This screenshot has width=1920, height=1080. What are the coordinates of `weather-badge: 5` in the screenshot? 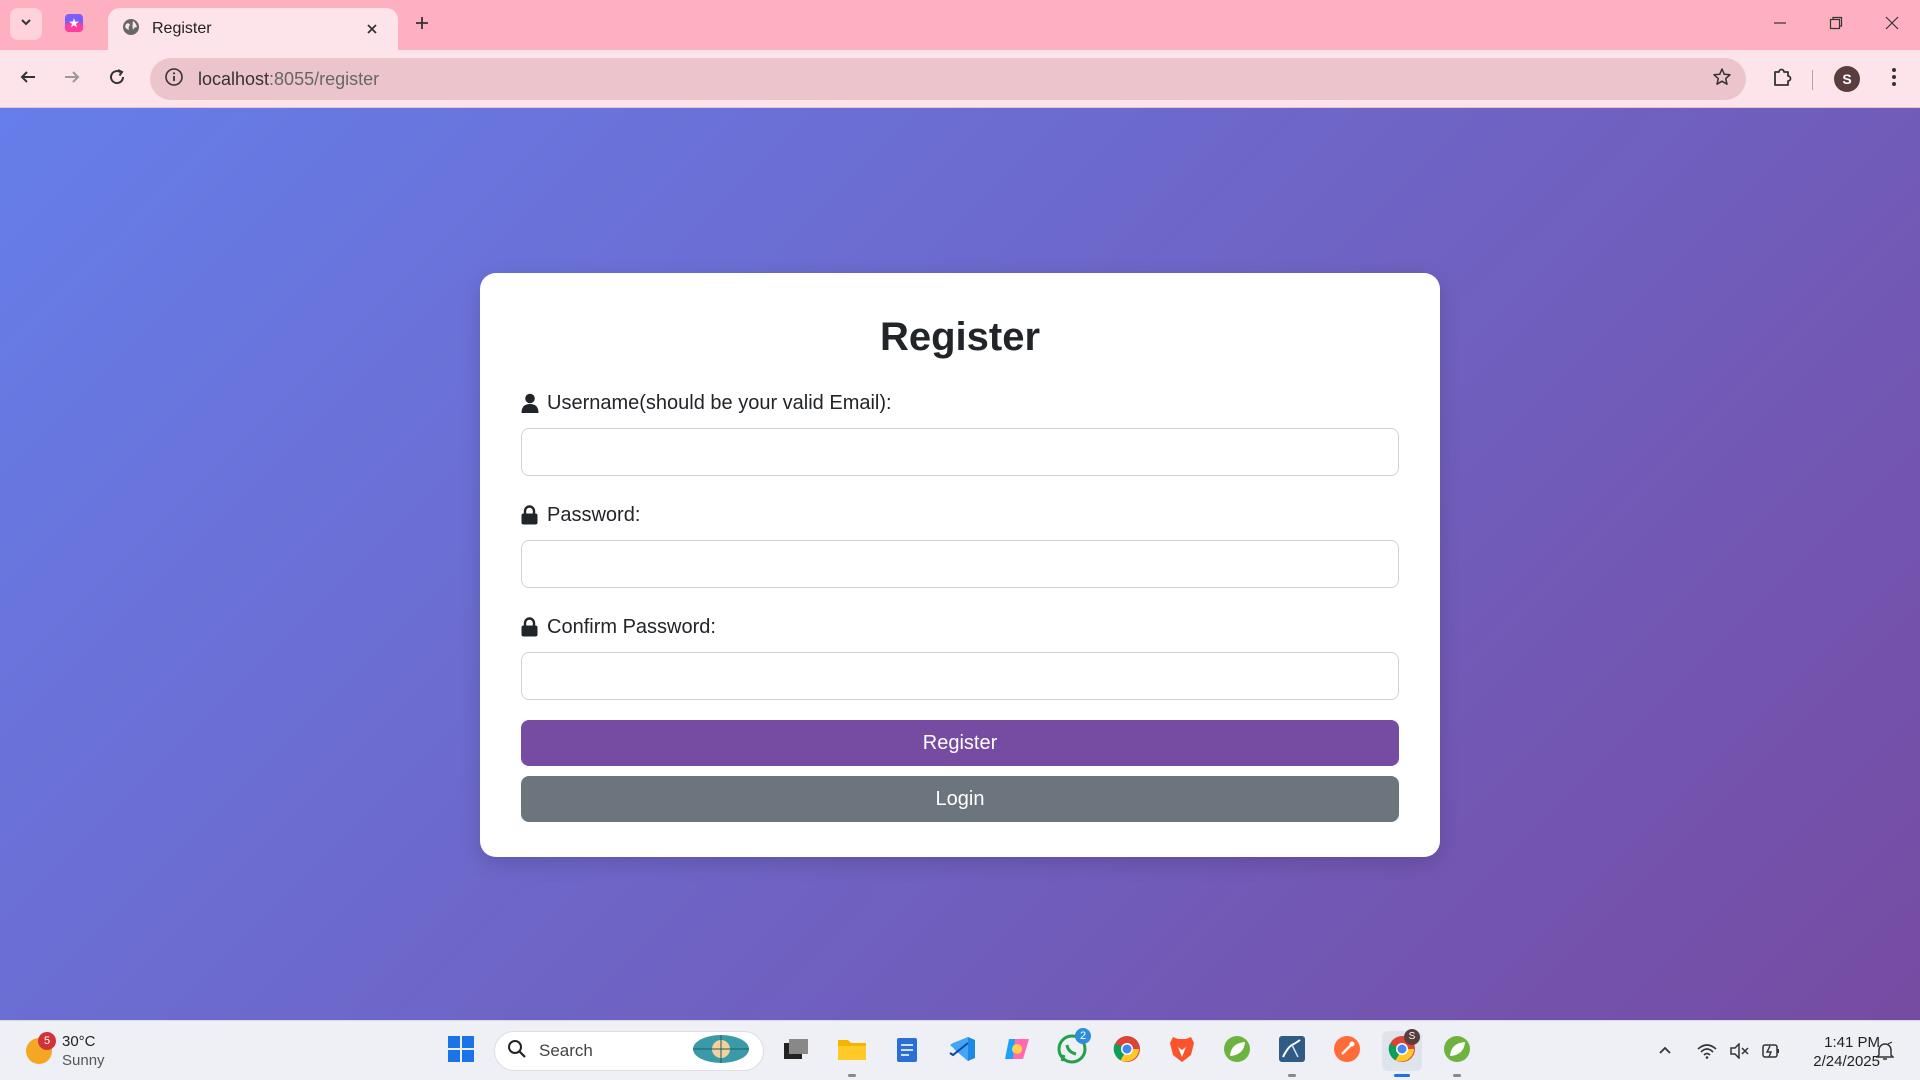 It's located at (47, 1041).